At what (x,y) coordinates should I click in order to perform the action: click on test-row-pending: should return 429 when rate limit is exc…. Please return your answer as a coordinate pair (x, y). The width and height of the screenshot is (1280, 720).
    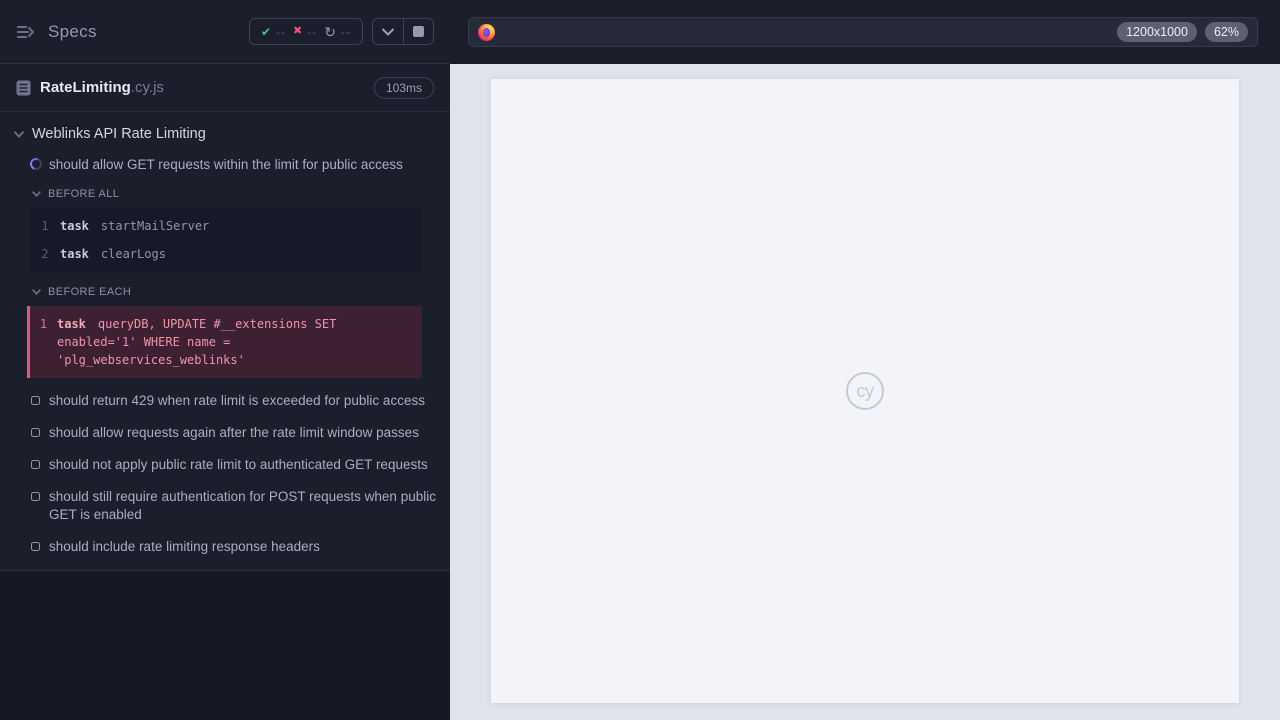
    Looking at the image, I should click on (233, 401).